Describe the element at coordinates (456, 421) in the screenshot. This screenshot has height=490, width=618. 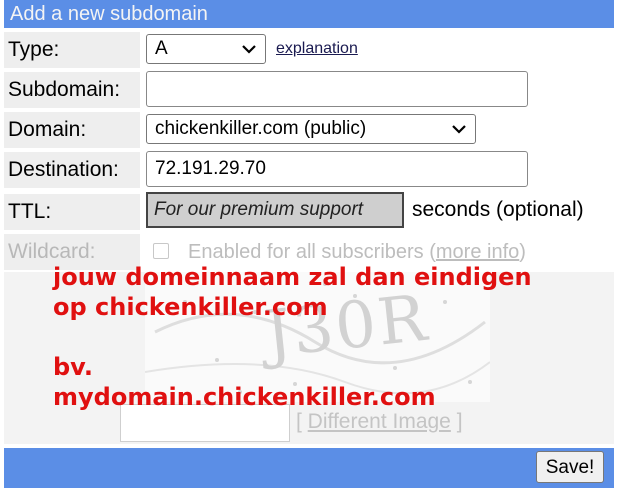
I see `bracket-close: ]` at that location.